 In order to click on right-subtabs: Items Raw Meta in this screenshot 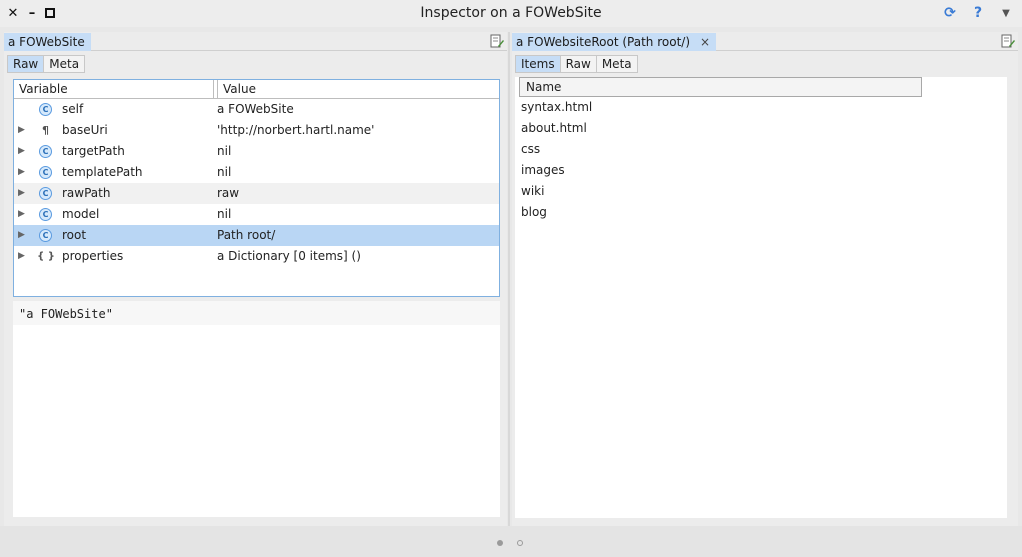, I will do `click(576, 64)`.